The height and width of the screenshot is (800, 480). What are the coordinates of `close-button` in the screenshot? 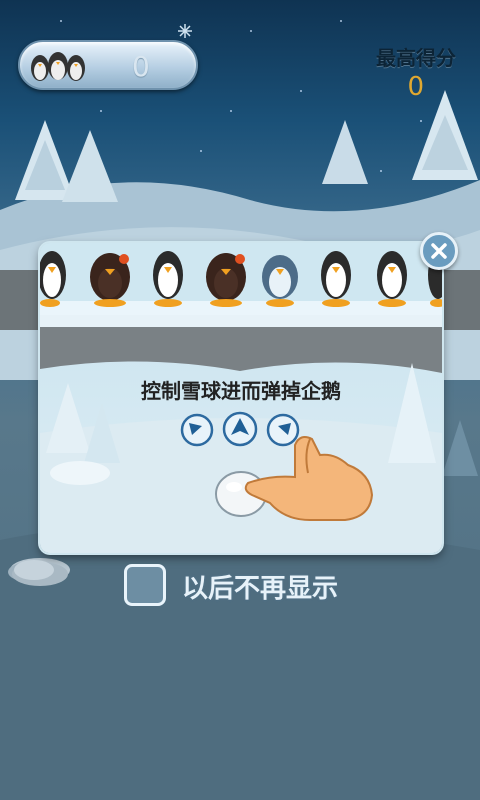 It's located at (439, 251).